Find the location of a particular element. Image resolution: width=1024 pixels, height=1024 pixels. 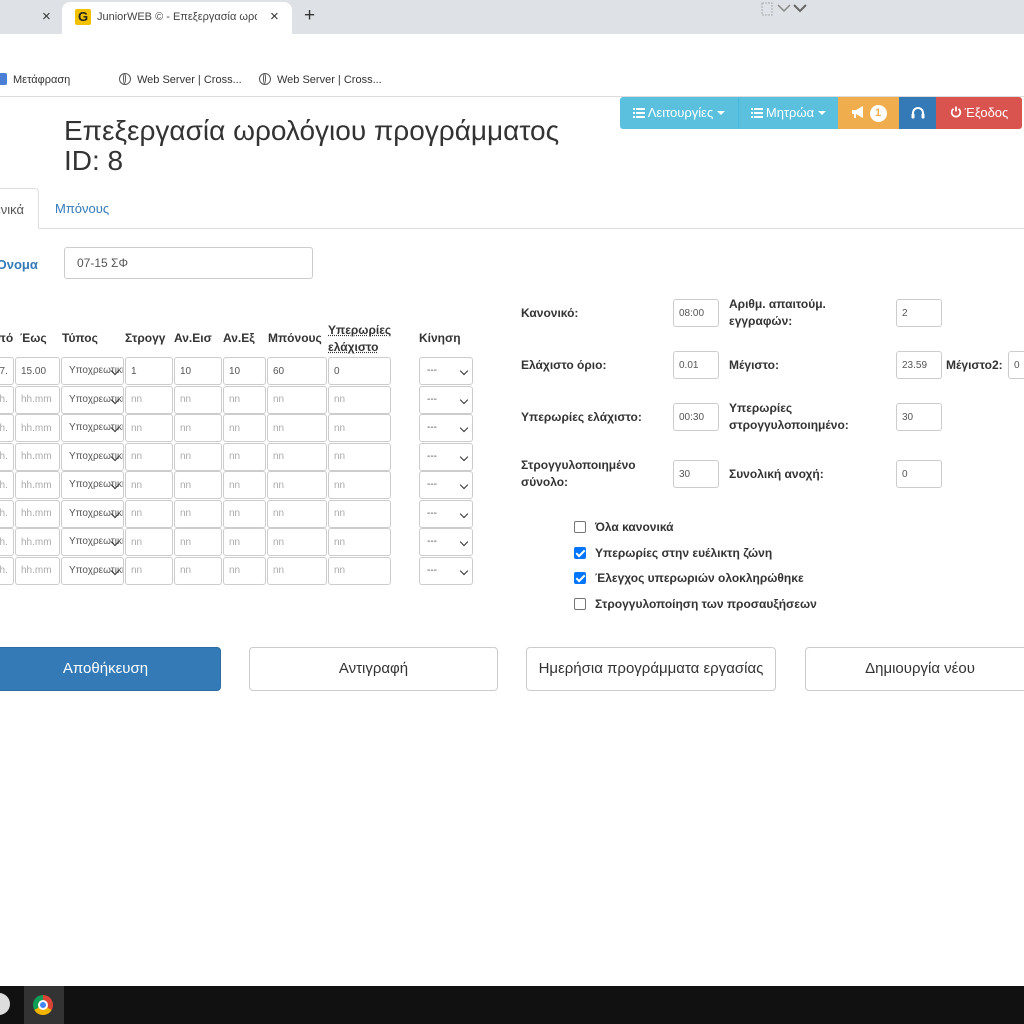

total-tolerance-input is located at coordinates (919, 474).